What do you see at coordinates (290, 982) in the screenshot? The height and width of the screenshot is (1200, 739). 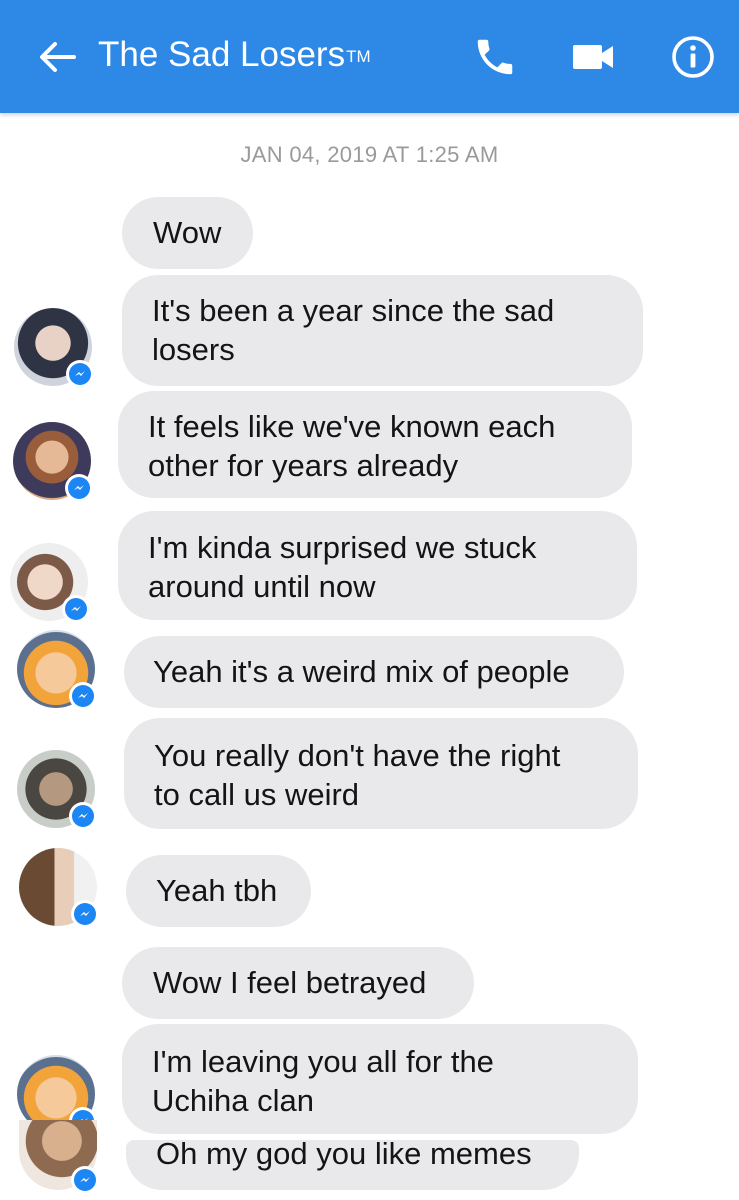 I see `message-text: Wow I feel betrayed` at bounding box center [290, 982].